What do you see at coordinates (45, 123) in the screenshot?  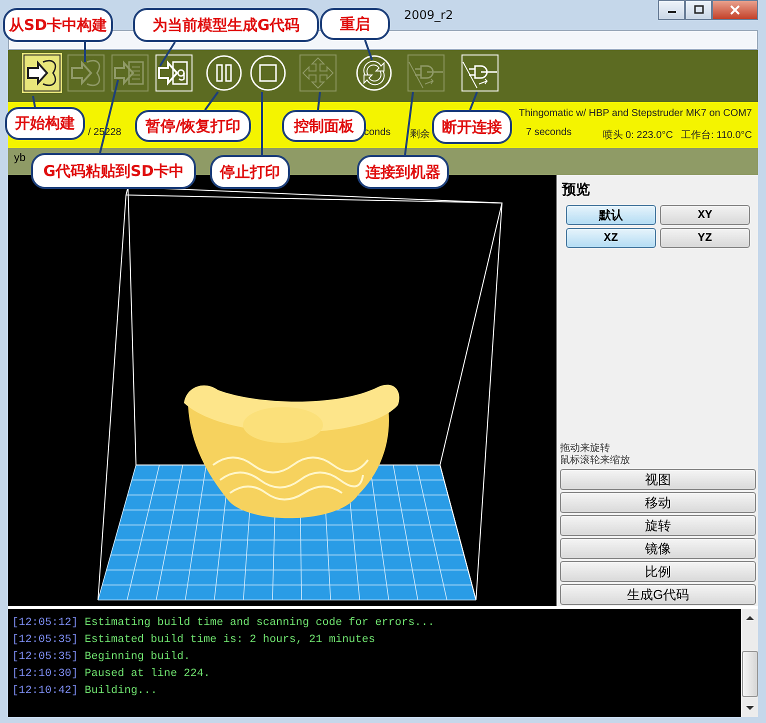 I see `callout-label: 开始构建` at bounding box center [45, 123].